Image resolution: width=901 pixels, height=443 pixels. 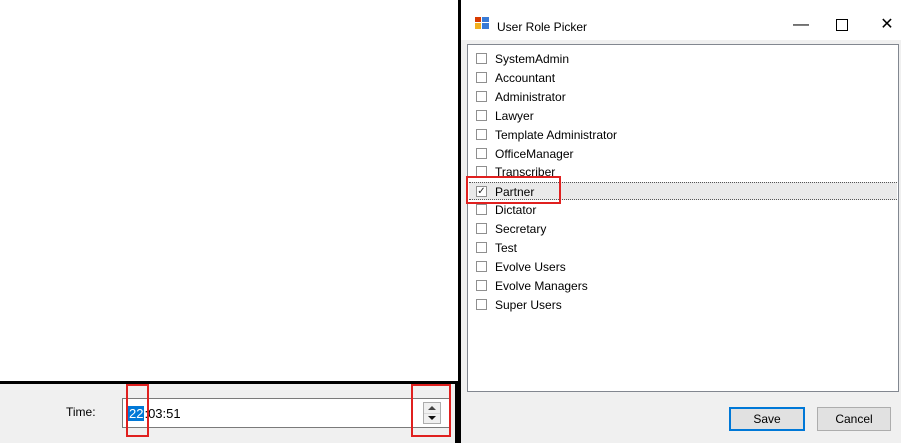 What do you see at coordinates (854, 419) in the screenshot?
I see `cancel-button: Cancel` at bounding box center [854, 419].